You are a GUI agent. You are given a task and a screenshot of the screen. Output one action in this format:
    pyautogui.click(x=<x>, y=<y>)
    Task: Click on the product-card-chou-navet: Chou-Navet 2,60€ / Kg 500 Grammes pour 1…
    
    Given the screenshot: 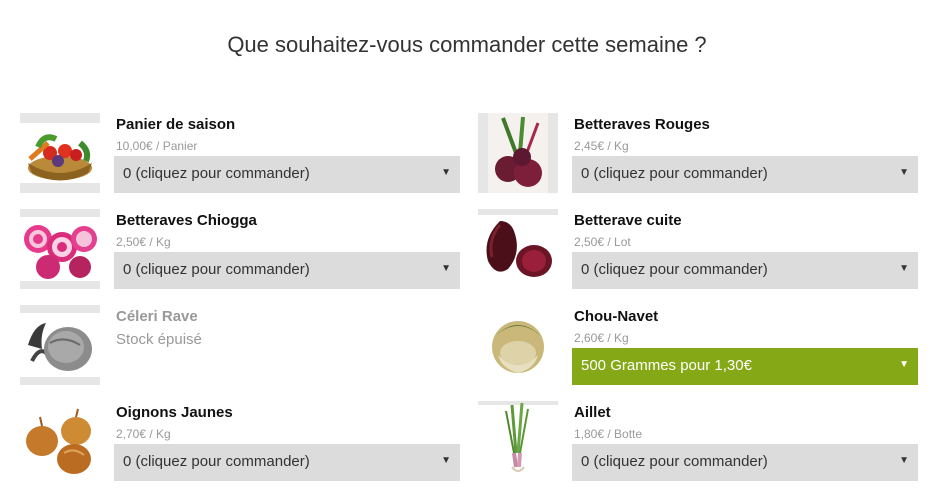 What is the action you would take?
    pyautogui.click(x=698, y=345)
    